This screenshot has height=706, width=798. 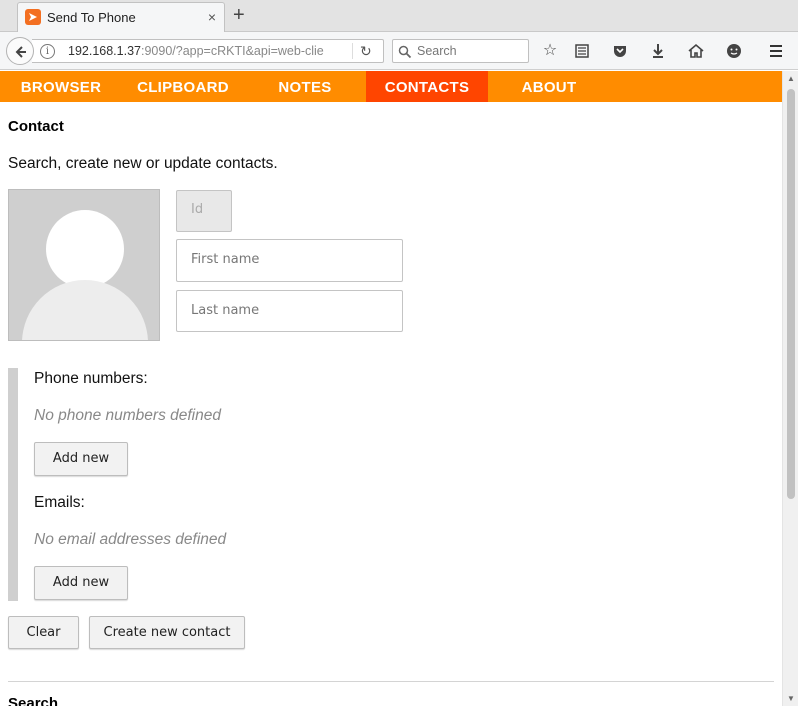 What do you see at coordinates (167, 632) in the screenshot?
I see `create-contact-button: Create new contact` at bounding box center [167, 632].